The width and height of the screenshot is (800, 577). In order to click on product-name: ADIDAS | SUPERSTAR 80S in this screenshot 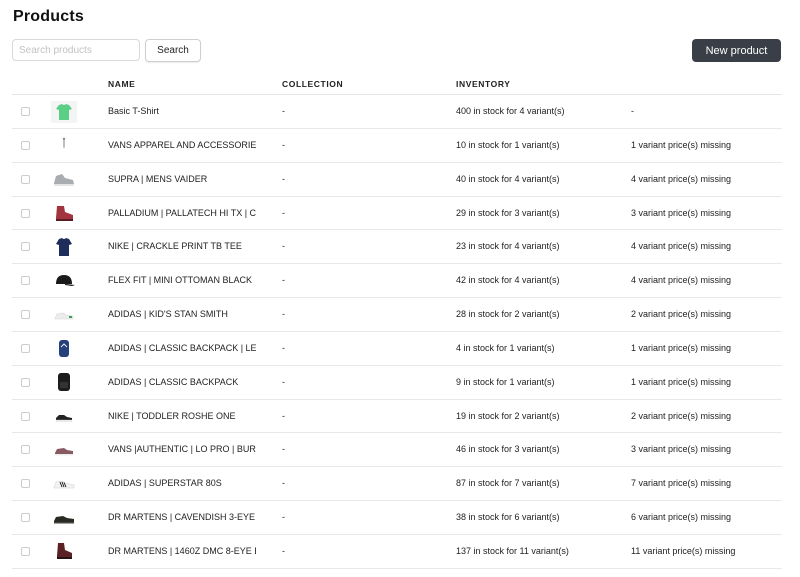, I will do `click(182, 483)`.